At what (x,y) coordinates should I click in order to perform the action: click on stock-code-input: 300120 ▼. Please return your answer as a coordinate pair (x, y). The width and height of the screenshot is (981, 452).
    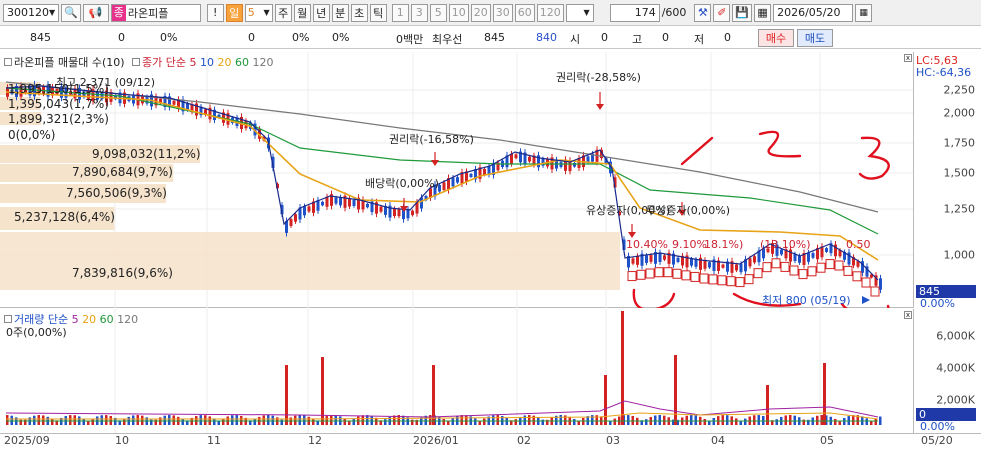
    Looking at the image, I should click on (31, 12).